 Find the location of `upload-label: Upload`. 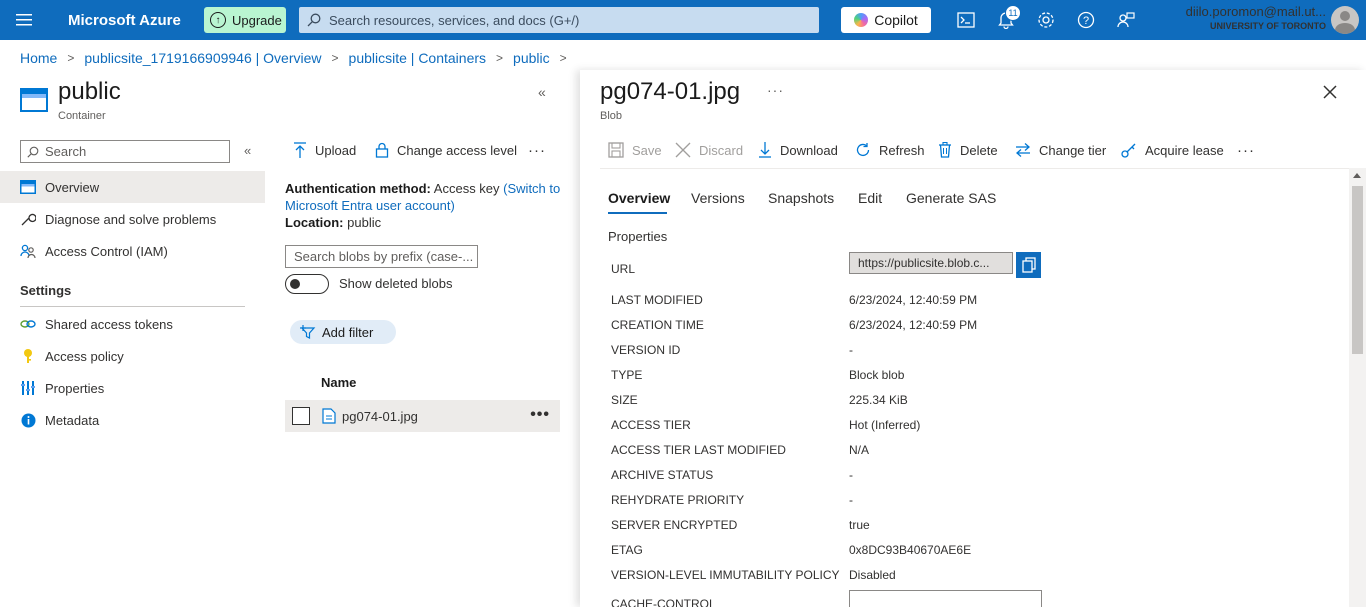

upload-label: Upload is located at coordinates (336, 150).